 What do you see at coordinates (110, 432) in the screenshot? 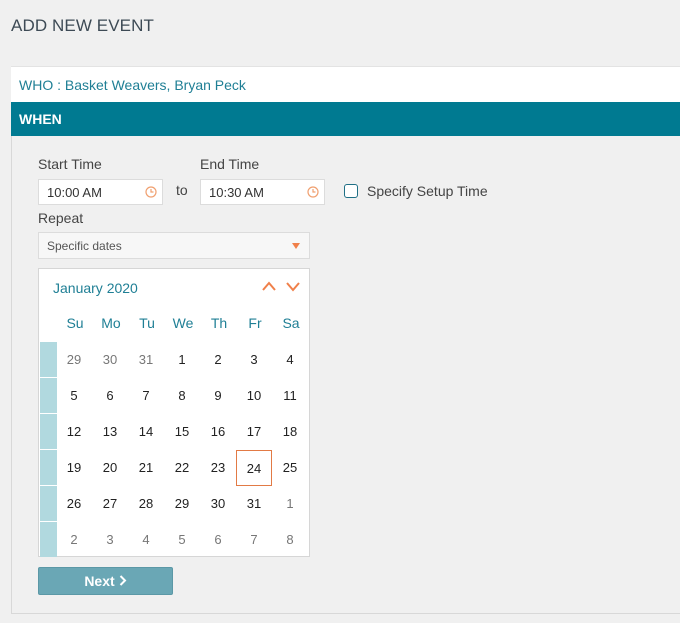
I see `calendar-day: 13` at bounding box center [110, 432].